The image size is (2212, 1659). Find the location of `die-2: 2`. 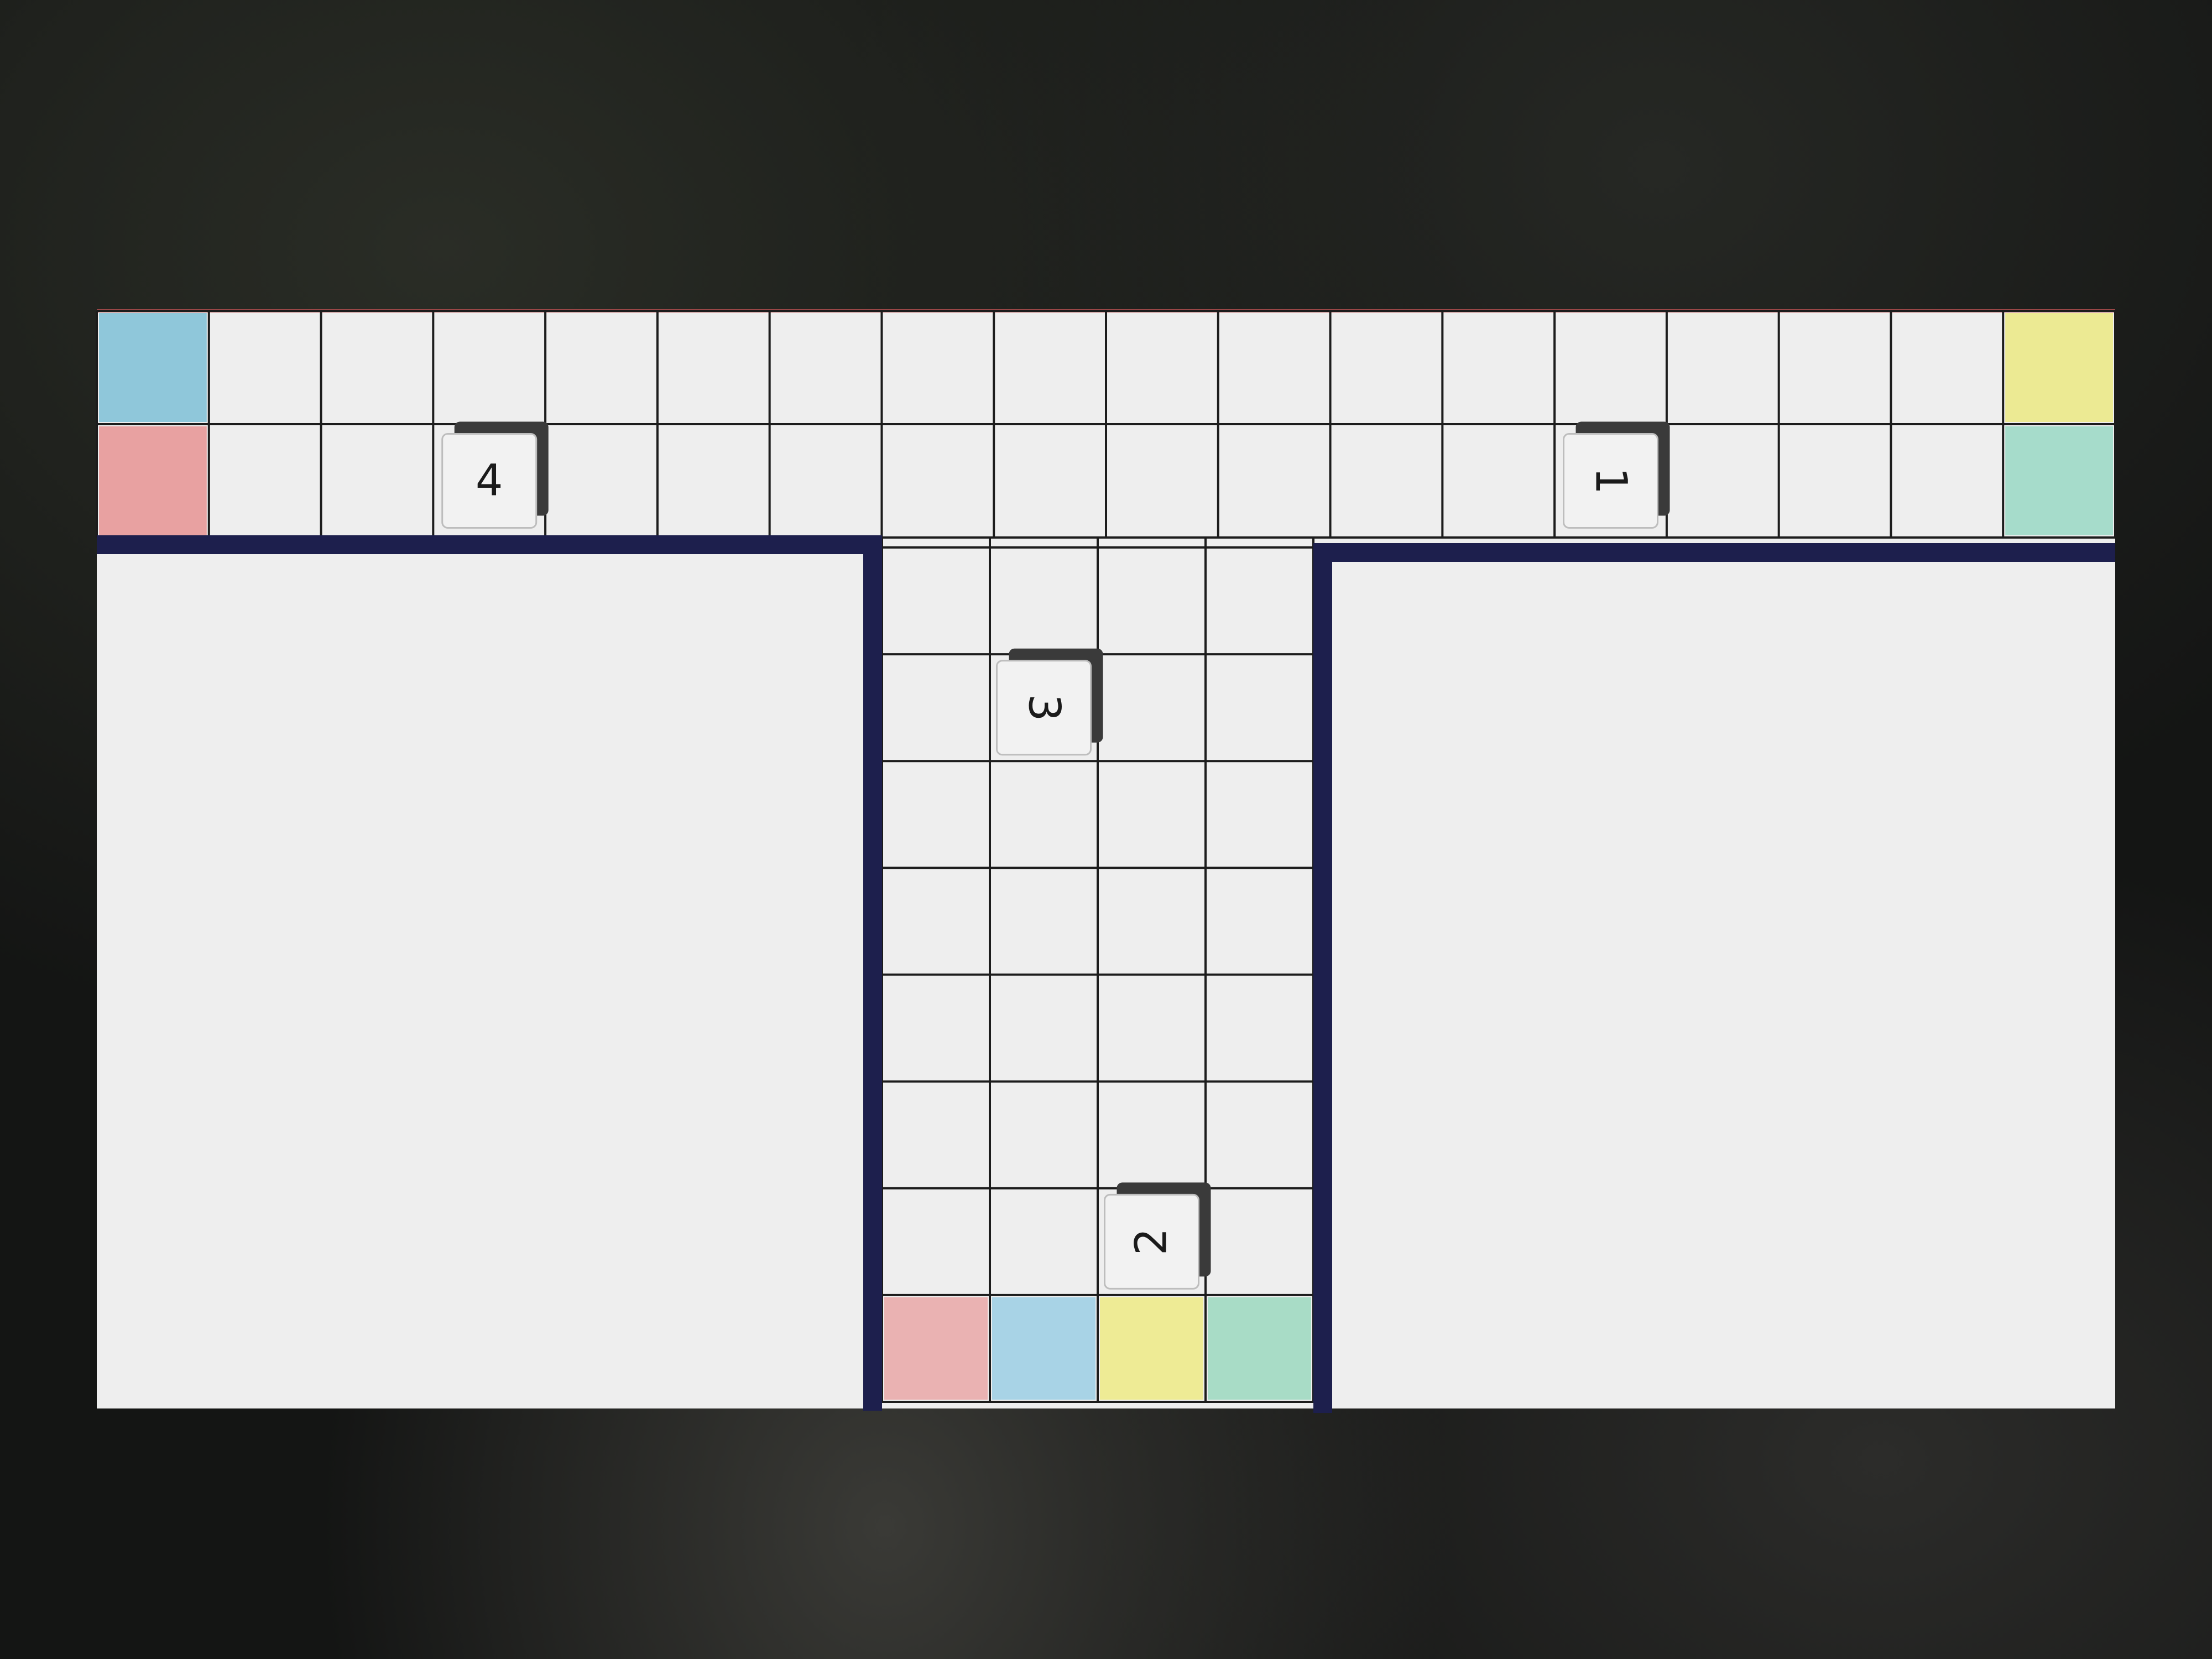

die-2: 2 is located at coordinates (1158, 1236).